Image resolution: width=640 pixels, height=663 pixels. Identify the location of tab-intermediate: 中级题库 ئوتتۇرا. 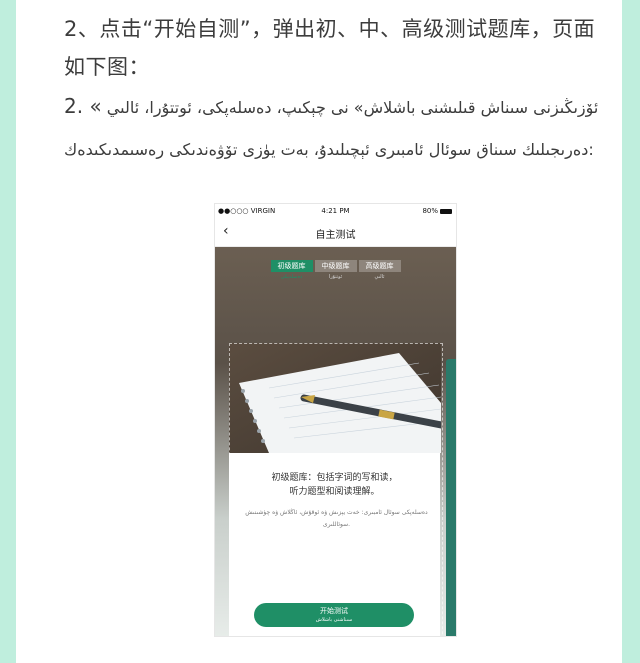
(335, 270).